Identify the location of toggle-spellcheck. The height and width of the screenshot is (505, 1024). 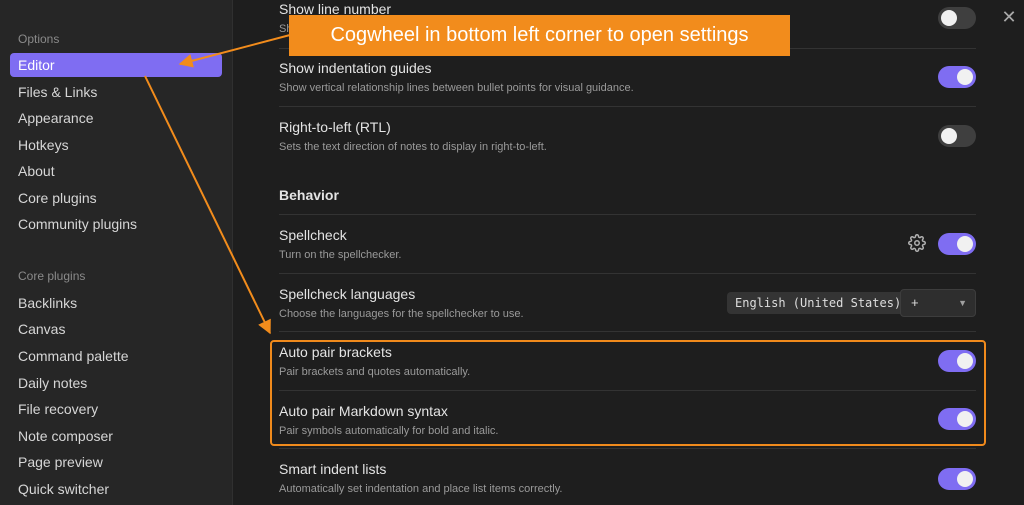
(957, 244).